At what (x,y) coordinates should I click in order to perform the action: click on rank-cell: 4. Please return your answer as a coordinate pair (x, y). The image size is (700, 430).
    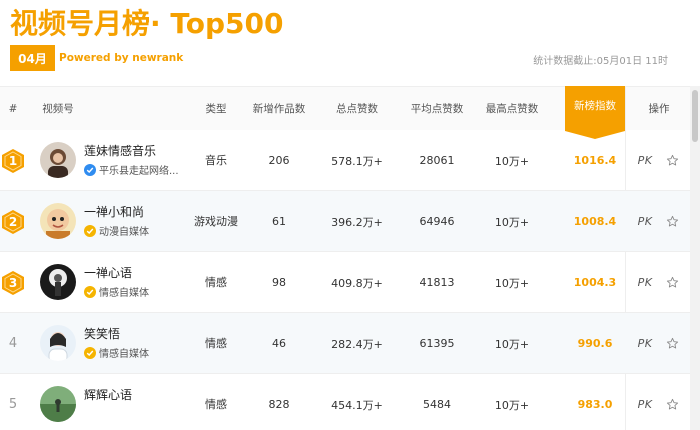
    Looking at the image, I should click on (13, 343).